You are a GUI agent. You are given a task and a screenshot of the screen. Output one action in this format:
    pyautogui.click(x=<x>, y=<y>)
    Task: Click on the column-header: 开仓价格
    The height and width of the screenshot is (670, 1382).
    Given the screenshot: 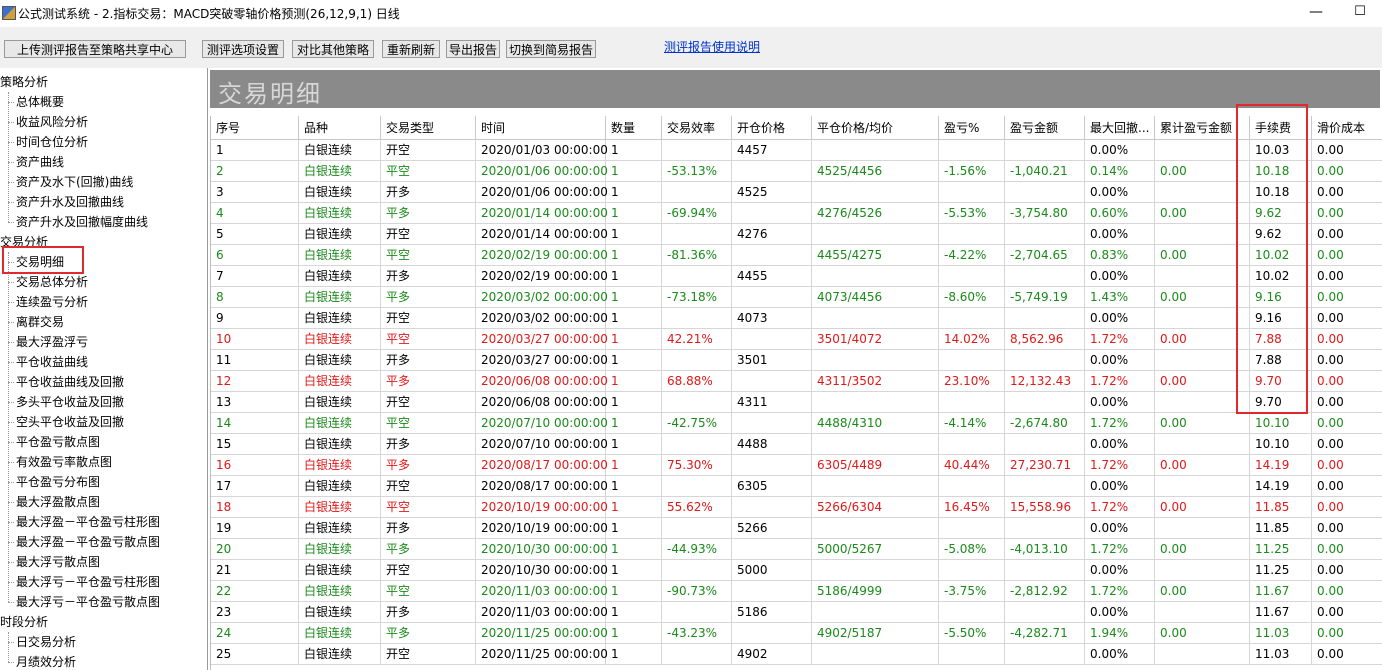 What is the action you would take?
    pyautogui.click(x=772, y=128)
    